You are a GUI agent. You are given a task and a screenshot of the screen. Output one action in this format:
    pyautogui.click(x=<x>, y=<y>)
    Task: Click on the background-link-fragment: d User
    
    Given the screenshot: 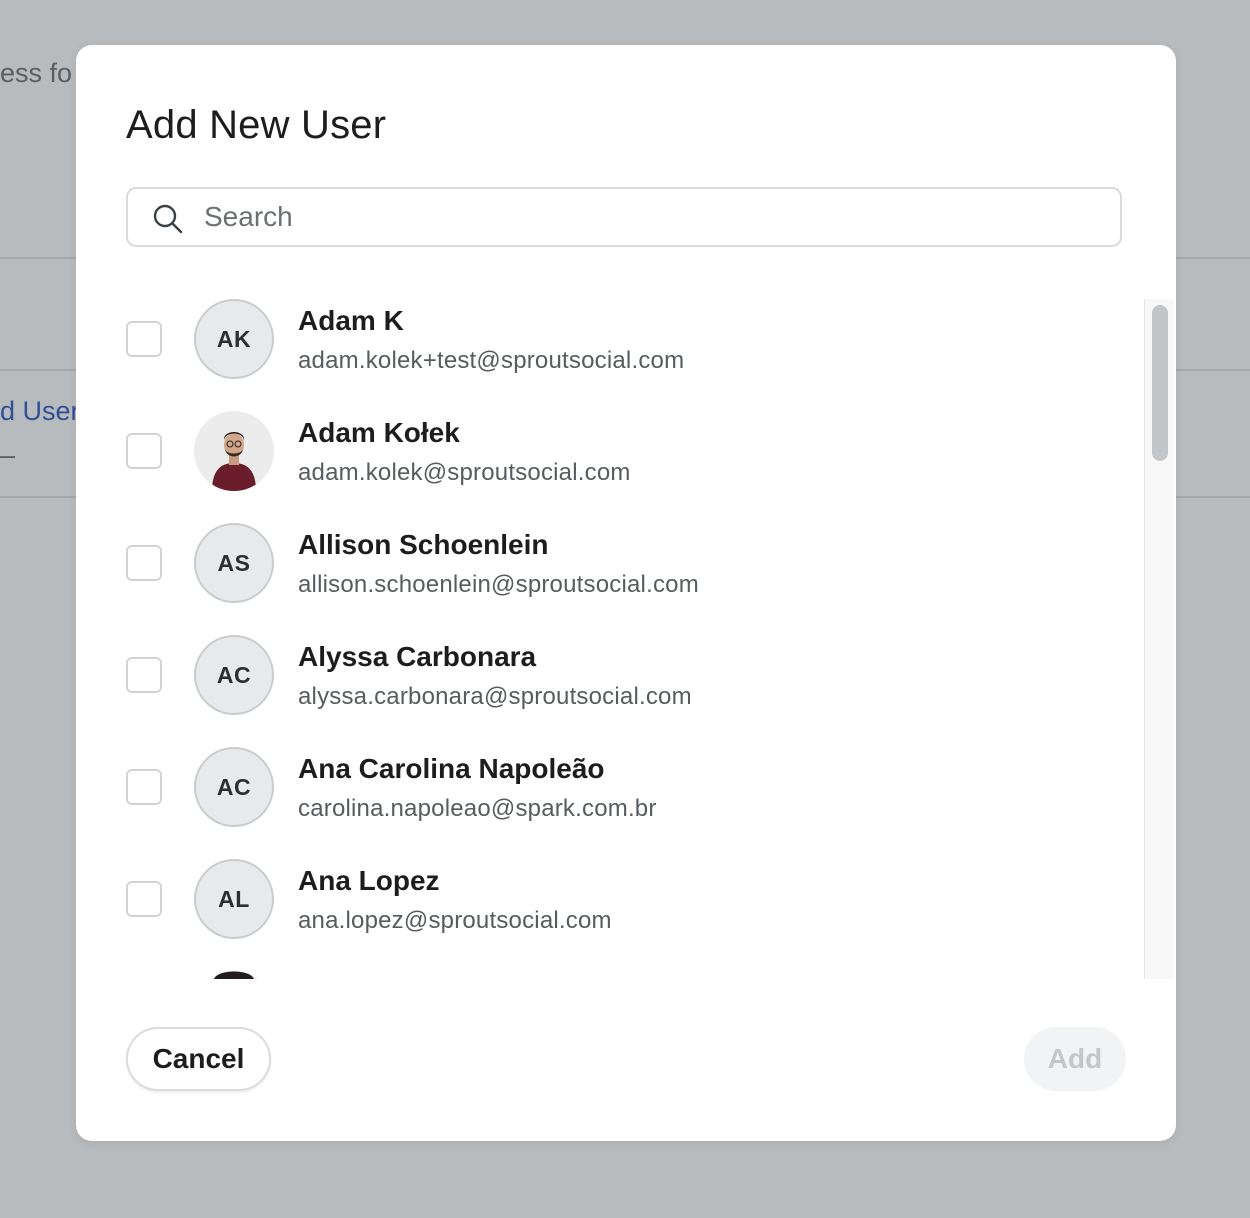 What is the action you would take?
    pyautogui.click(x=40, y=411)
    